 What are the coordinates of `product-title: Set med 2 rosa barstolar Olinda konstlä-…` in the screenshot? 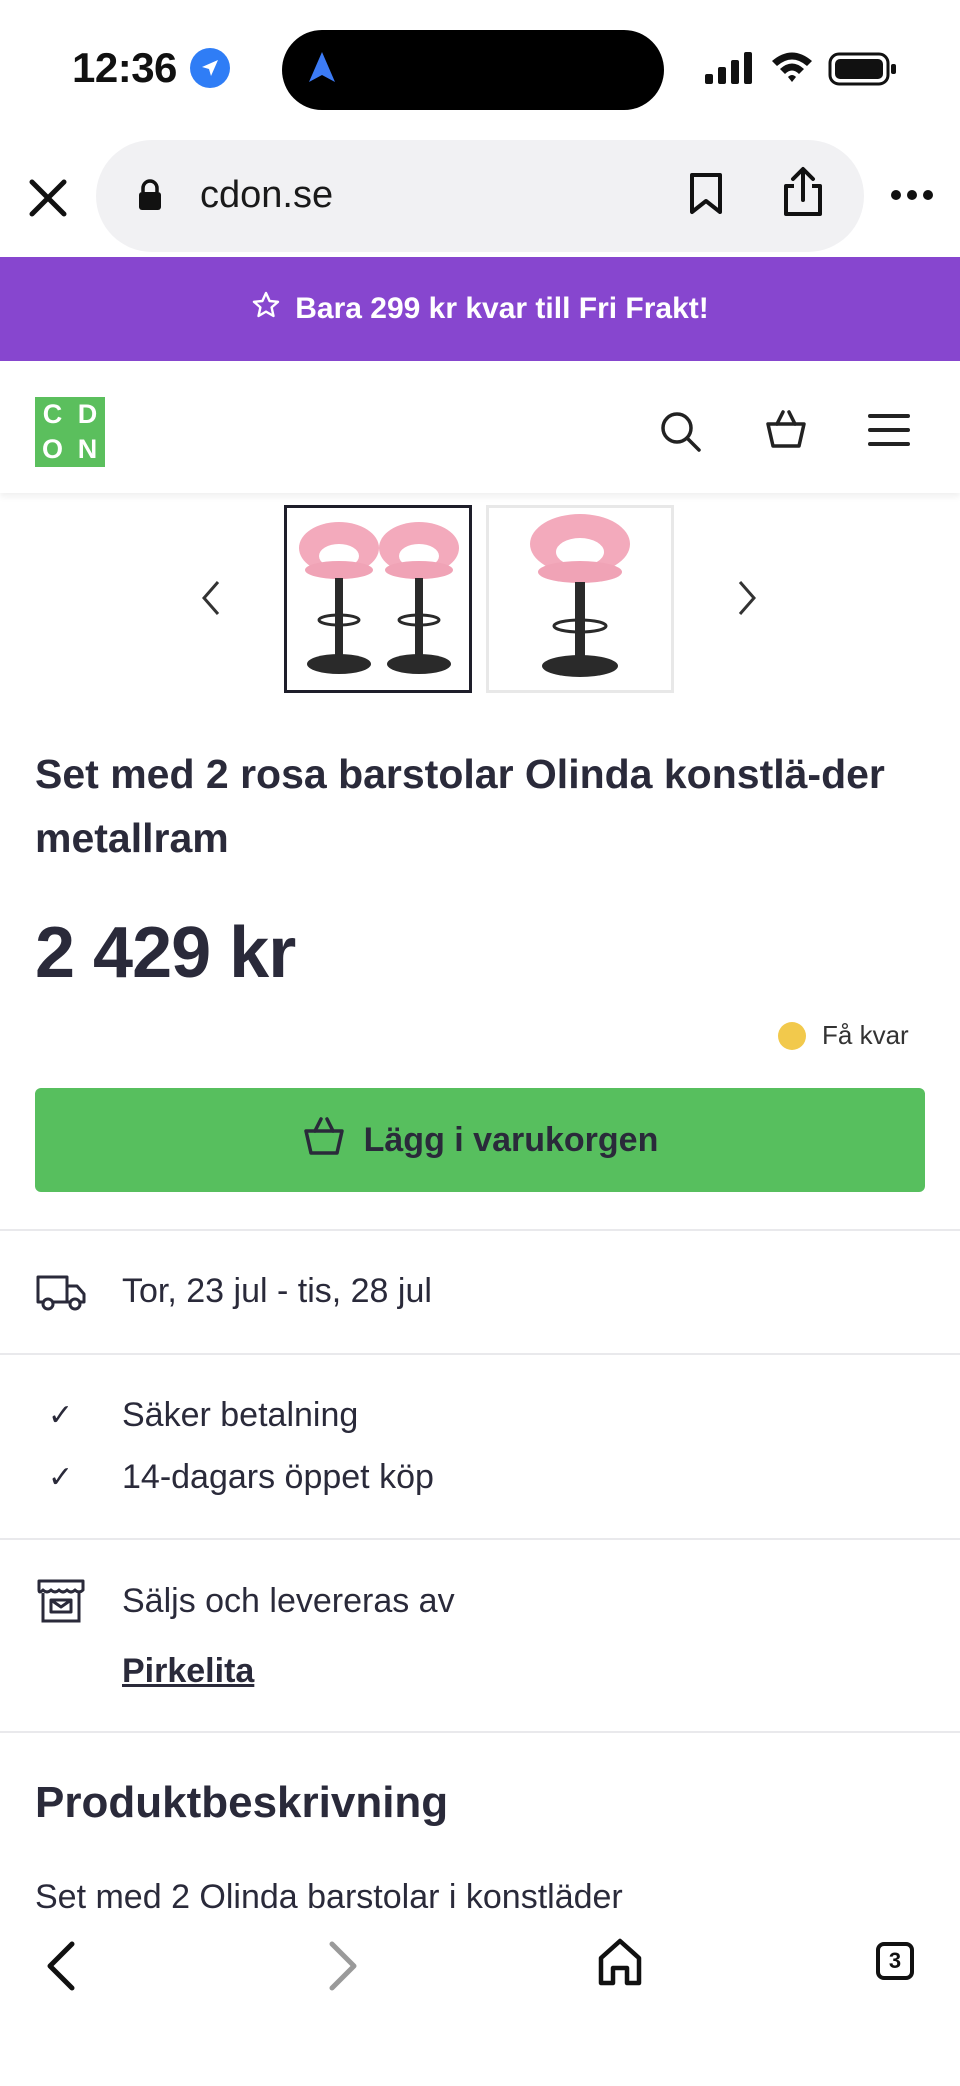 It's located at (460, 806).